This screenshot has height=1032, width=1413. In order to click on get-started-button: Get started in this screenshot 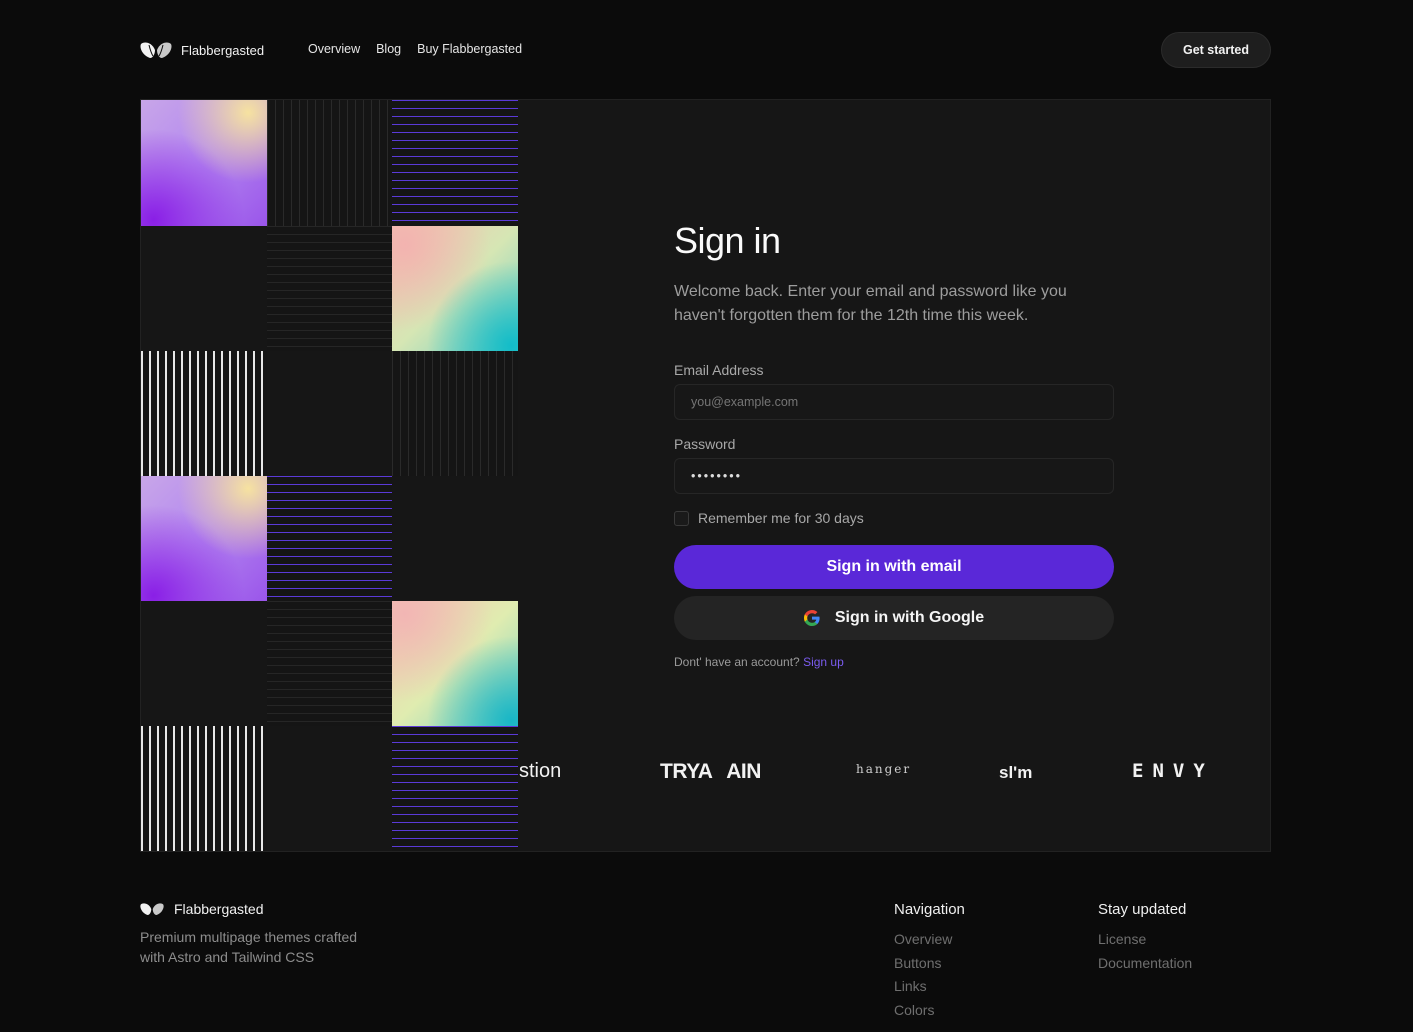, I will do `click(1216, 50)`.